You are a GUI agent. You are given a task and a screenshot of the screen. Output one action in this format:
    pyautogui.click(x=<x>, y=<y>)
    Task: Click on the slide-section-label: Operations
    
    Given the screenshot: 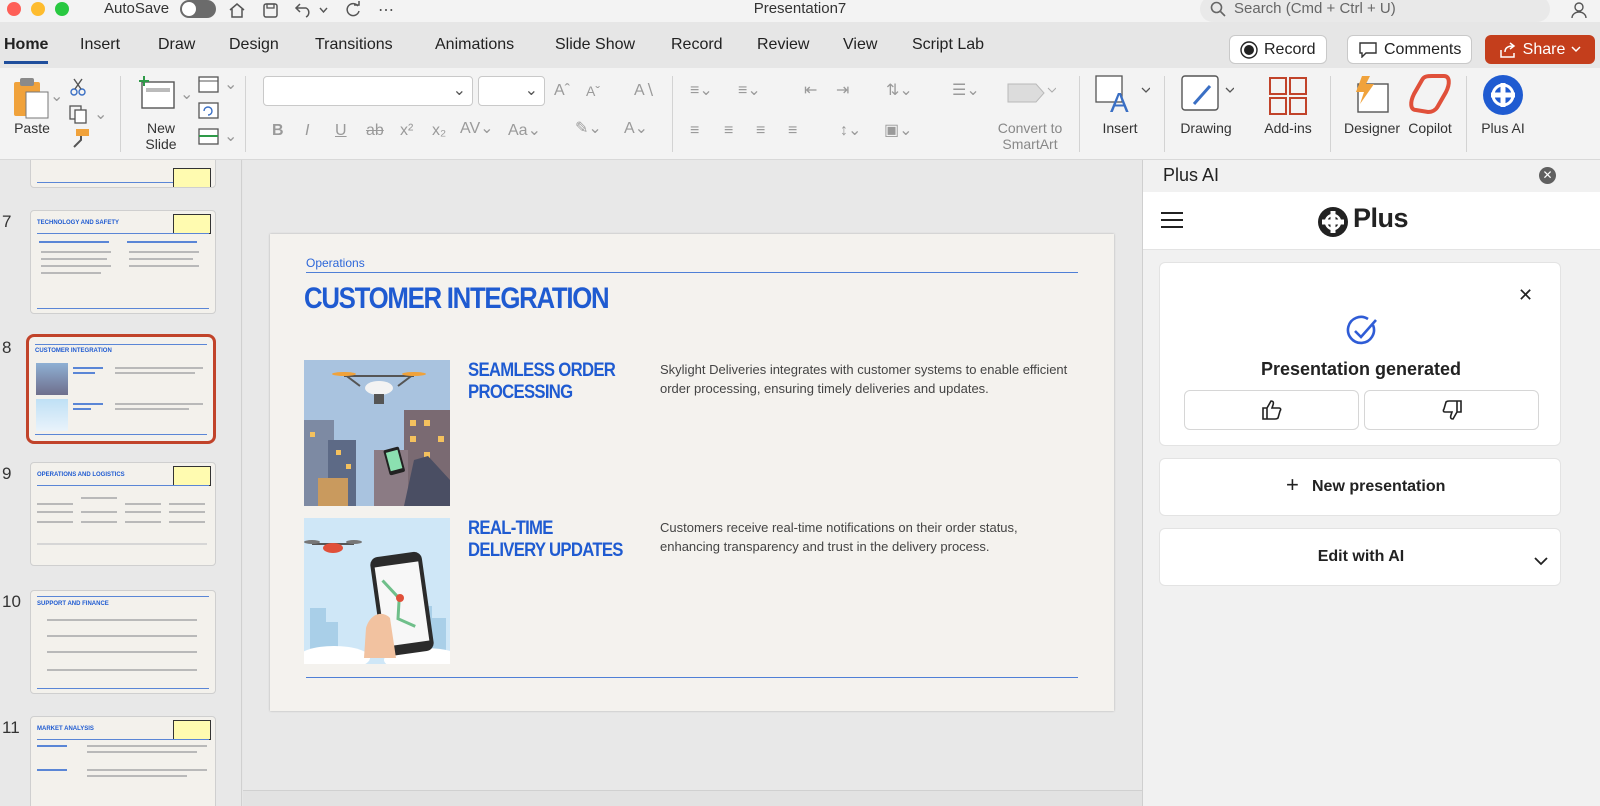 What is the action you would take?
    pyautogui.click(x=335, y=263)
    